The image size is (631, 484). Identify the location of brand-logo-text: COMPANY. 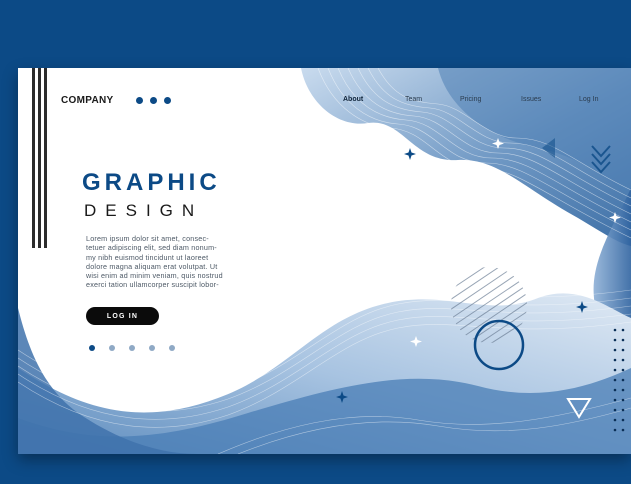
(87, 100).